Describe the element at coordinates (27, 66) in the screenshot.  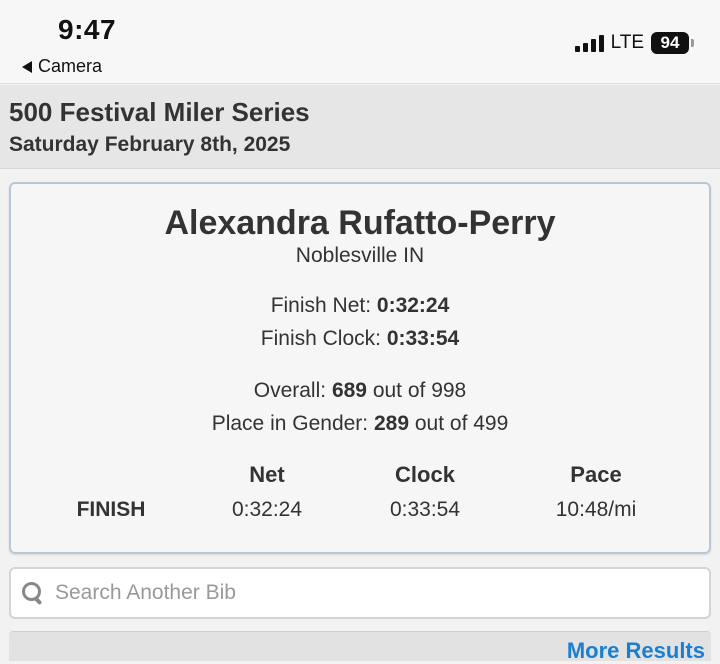
I see `back-triangle-icon` at that location.